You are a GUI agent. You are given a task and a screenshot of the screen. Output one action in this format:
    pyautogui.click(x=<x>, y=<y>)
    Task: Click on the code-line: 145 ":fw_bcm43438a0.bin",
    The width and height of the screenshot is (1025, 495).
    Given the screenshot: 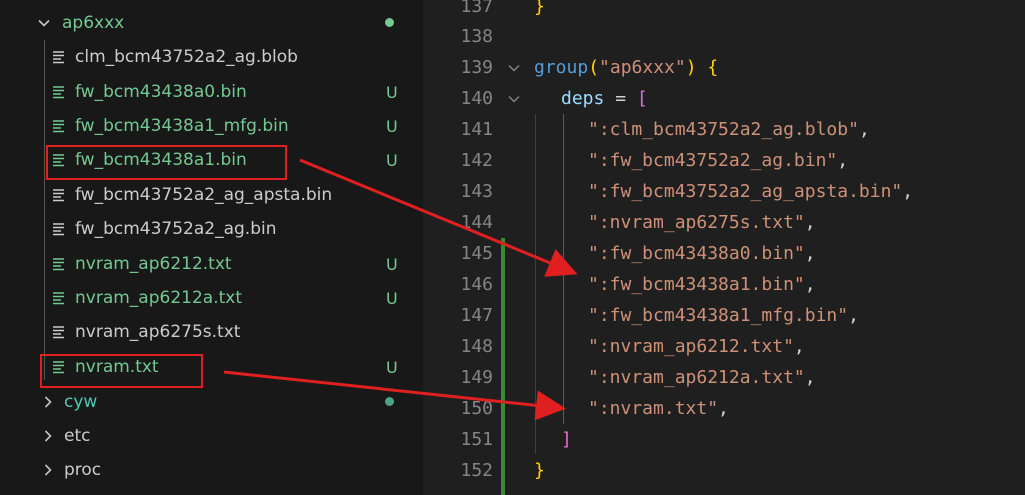 What is the action you would take?
    pyautogui.click(x=724, y=253)
    